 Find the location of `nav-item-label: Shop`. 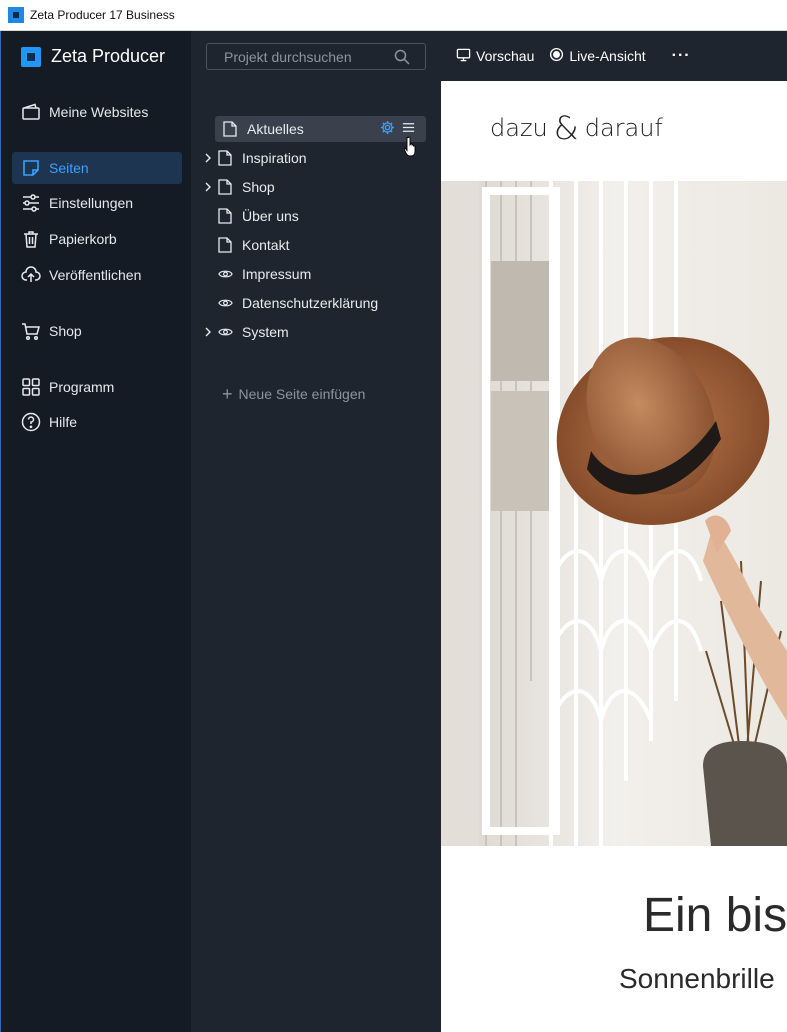

nav-item-label: Shop is located at coordinates (65, 331).